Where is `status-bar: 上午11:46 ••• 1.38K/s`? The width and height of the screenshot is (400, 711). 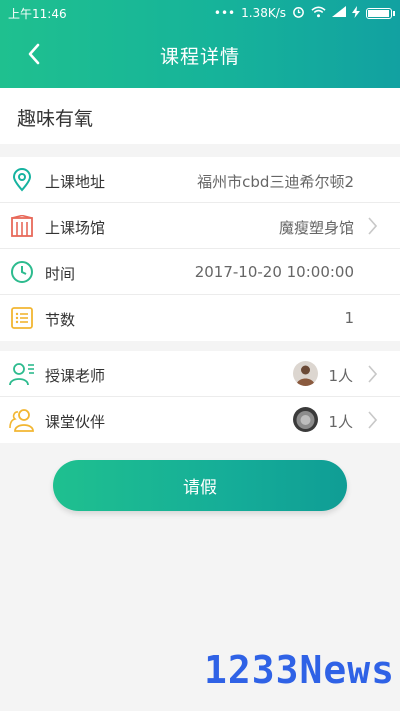 status-bar: 上午11:46 ••• 1.38K/s is located at coordinates (200, 12).